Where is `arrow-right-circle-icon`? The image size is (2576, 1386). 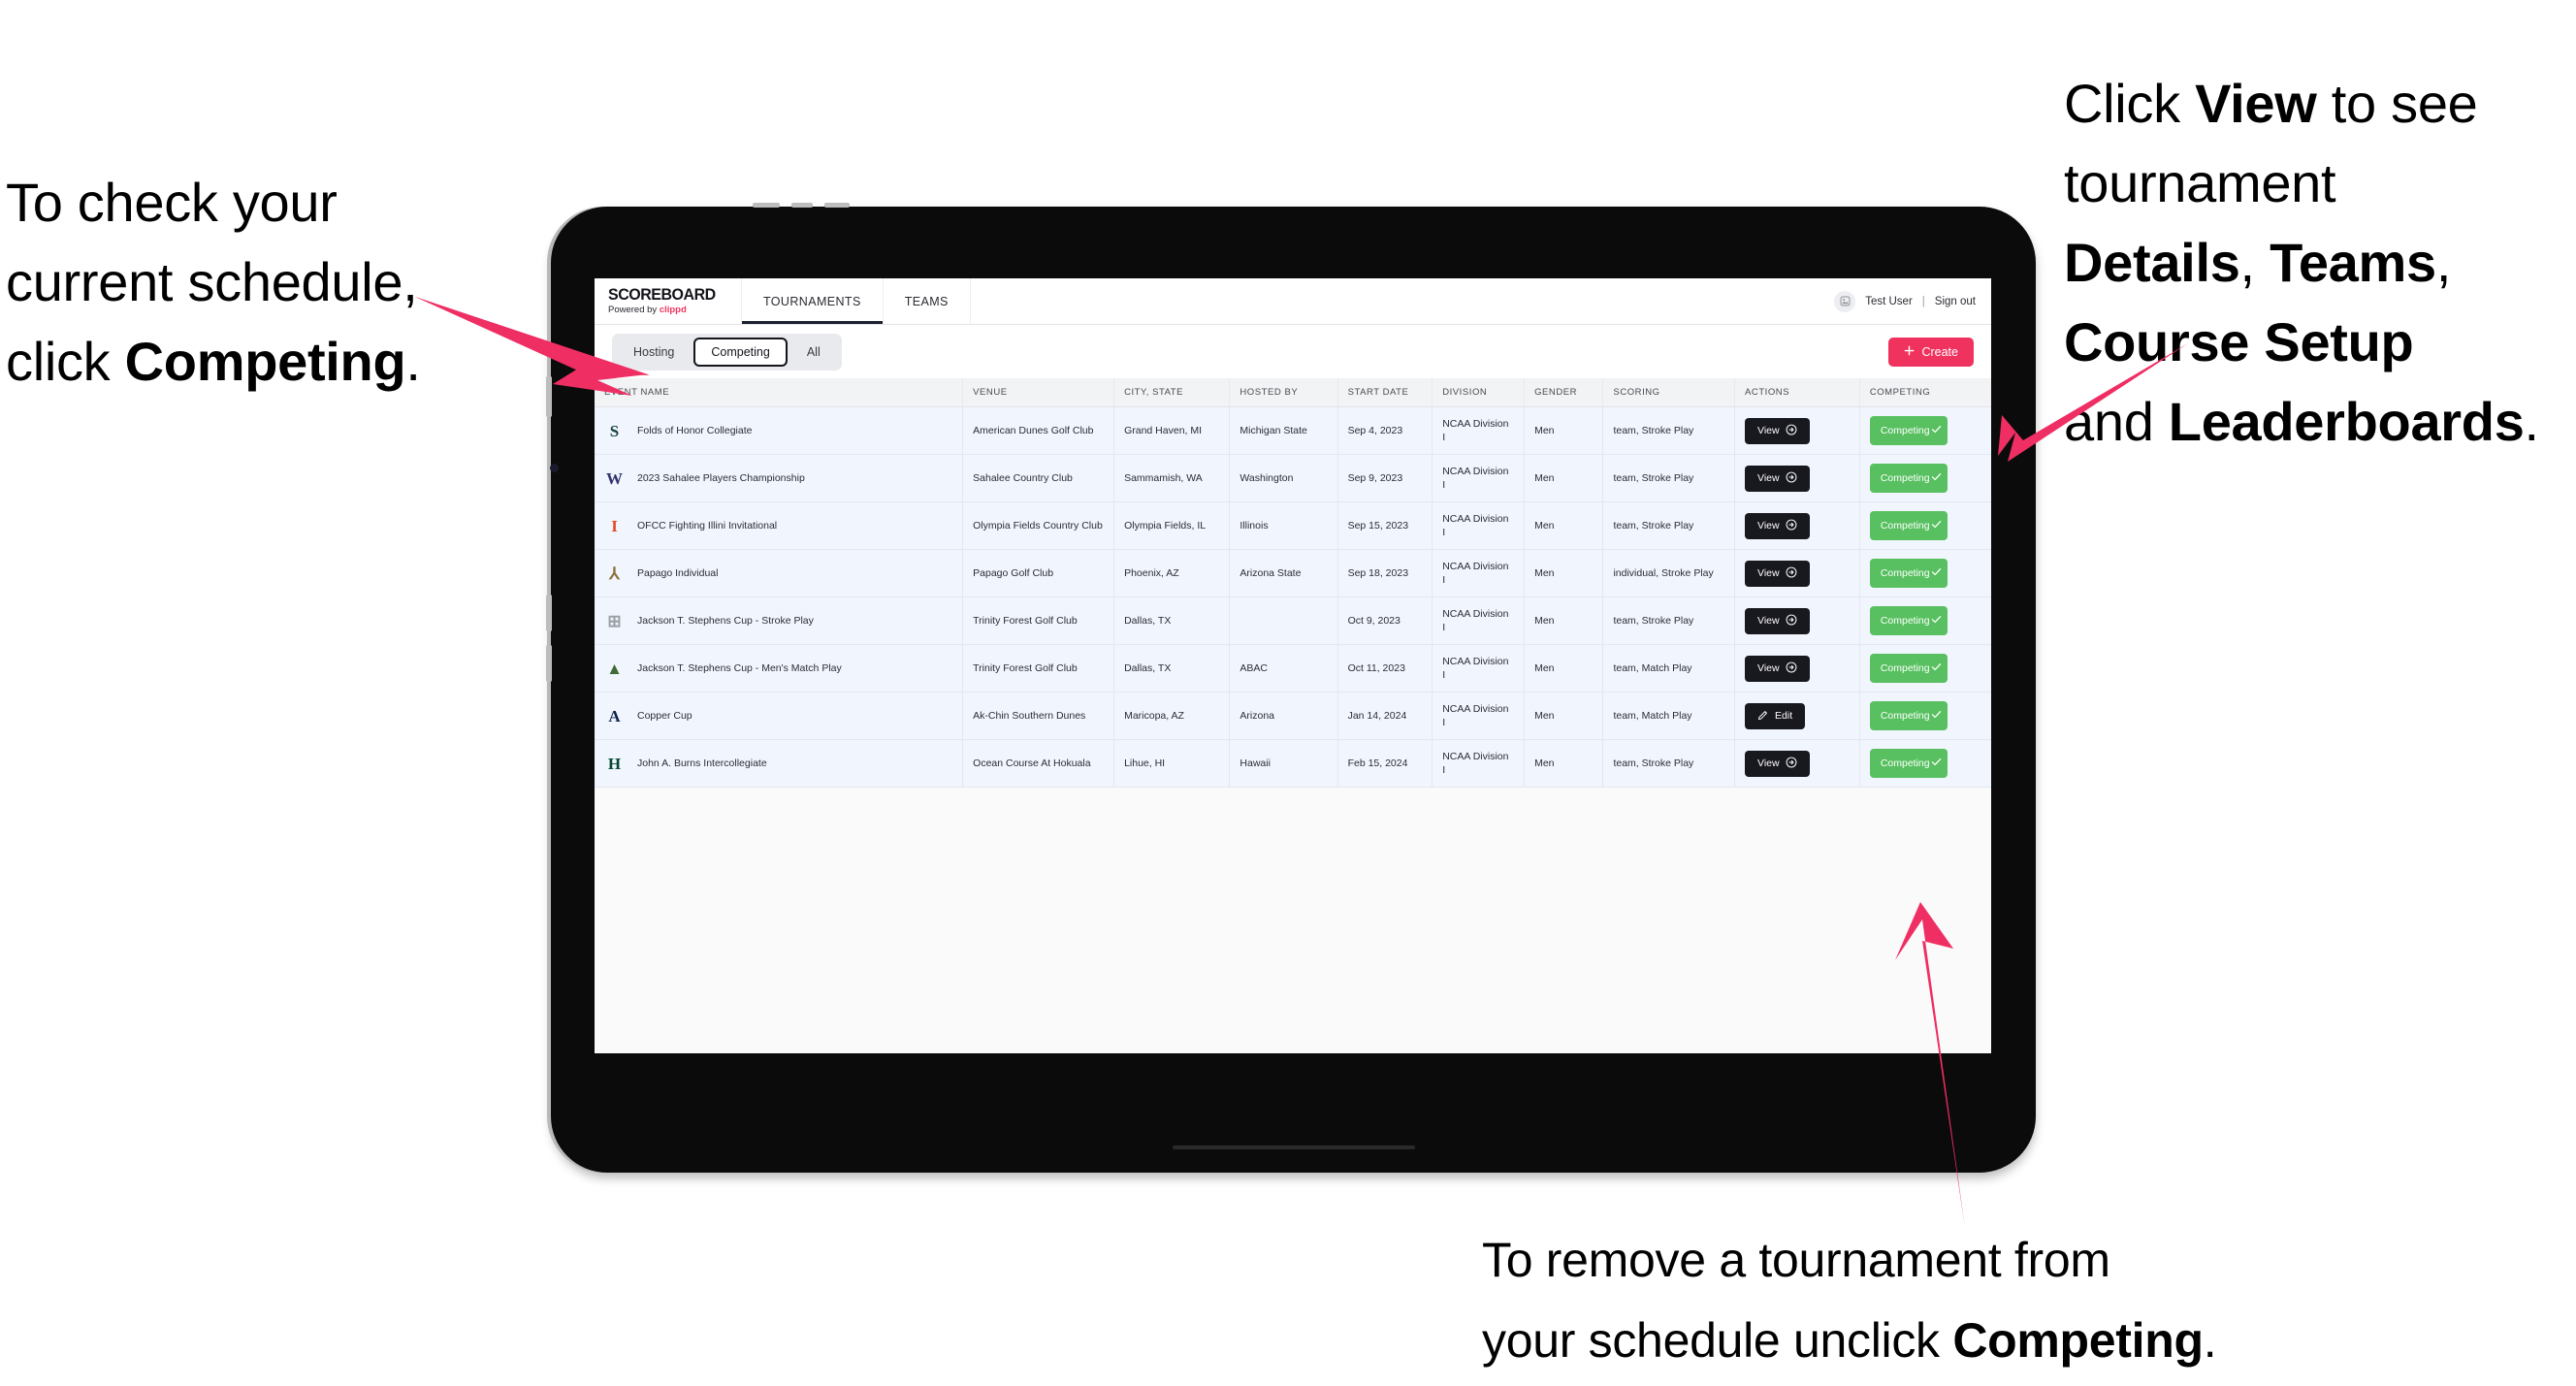
arrow-right-circle-icon is located at coordinates (1791, 764).